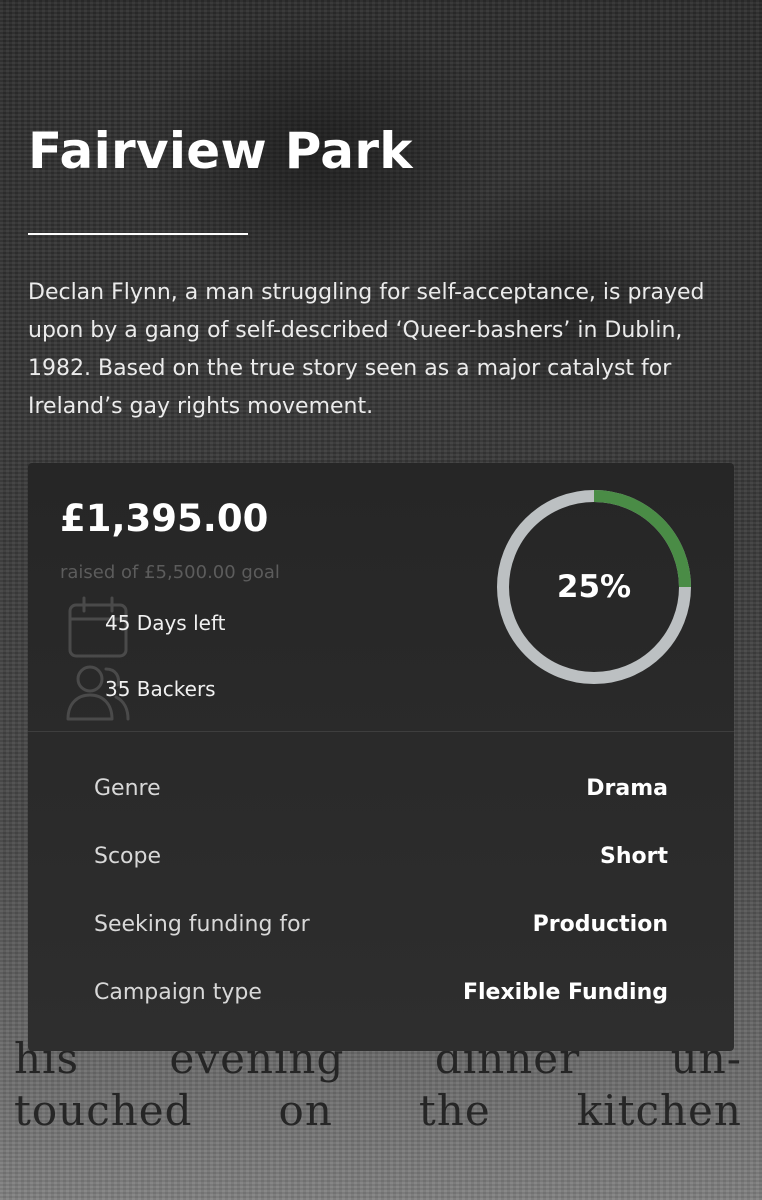  Describe the element at coordinates (305, 1110) in the screenshot. I see `newspaper-word: on` at that location.